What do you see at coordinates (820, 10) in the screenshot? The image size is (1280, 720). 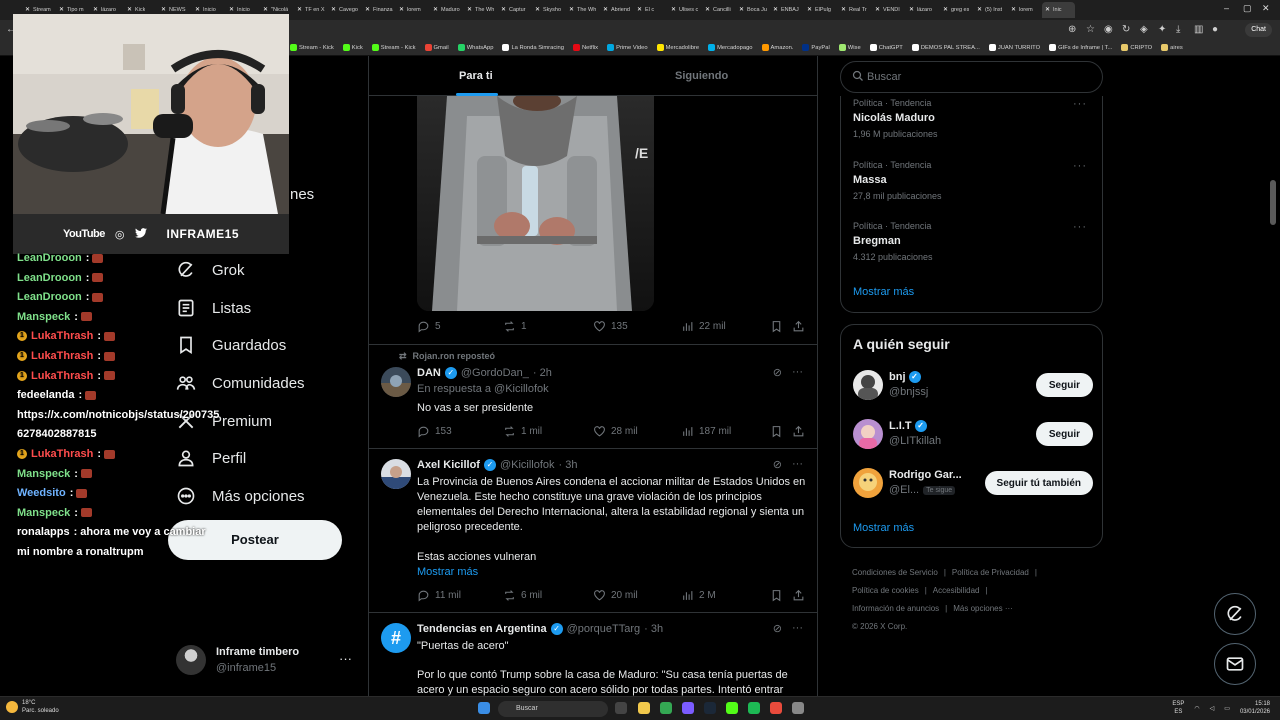 I see `browser-tab: ✕ ElPulg` at bounding box center [820, 10].